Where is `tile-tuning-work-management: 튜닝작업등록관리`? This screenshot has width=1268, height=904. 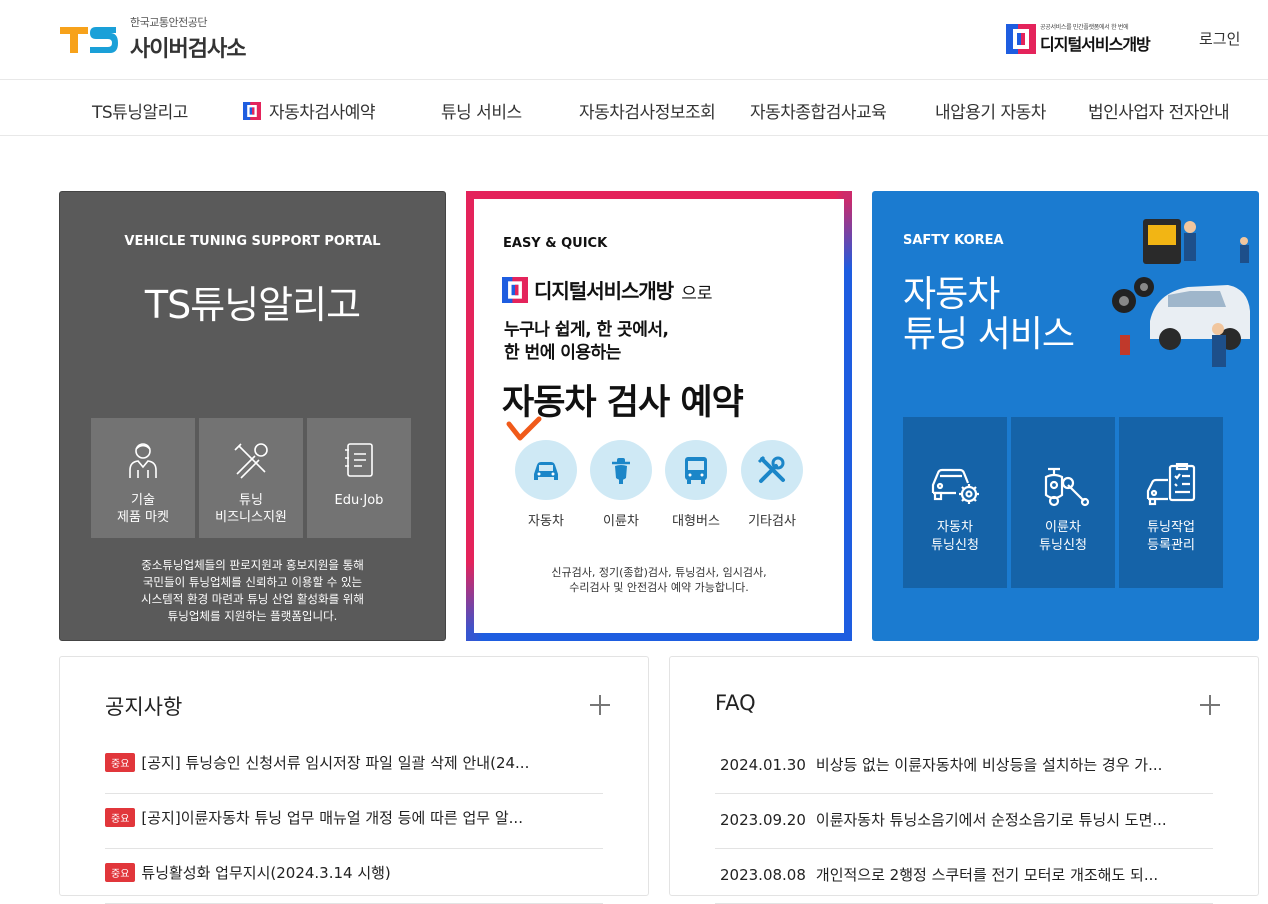 tile-tuning-work-management: 튜닝작업등록관리 is located at coordinates (1171, 502).